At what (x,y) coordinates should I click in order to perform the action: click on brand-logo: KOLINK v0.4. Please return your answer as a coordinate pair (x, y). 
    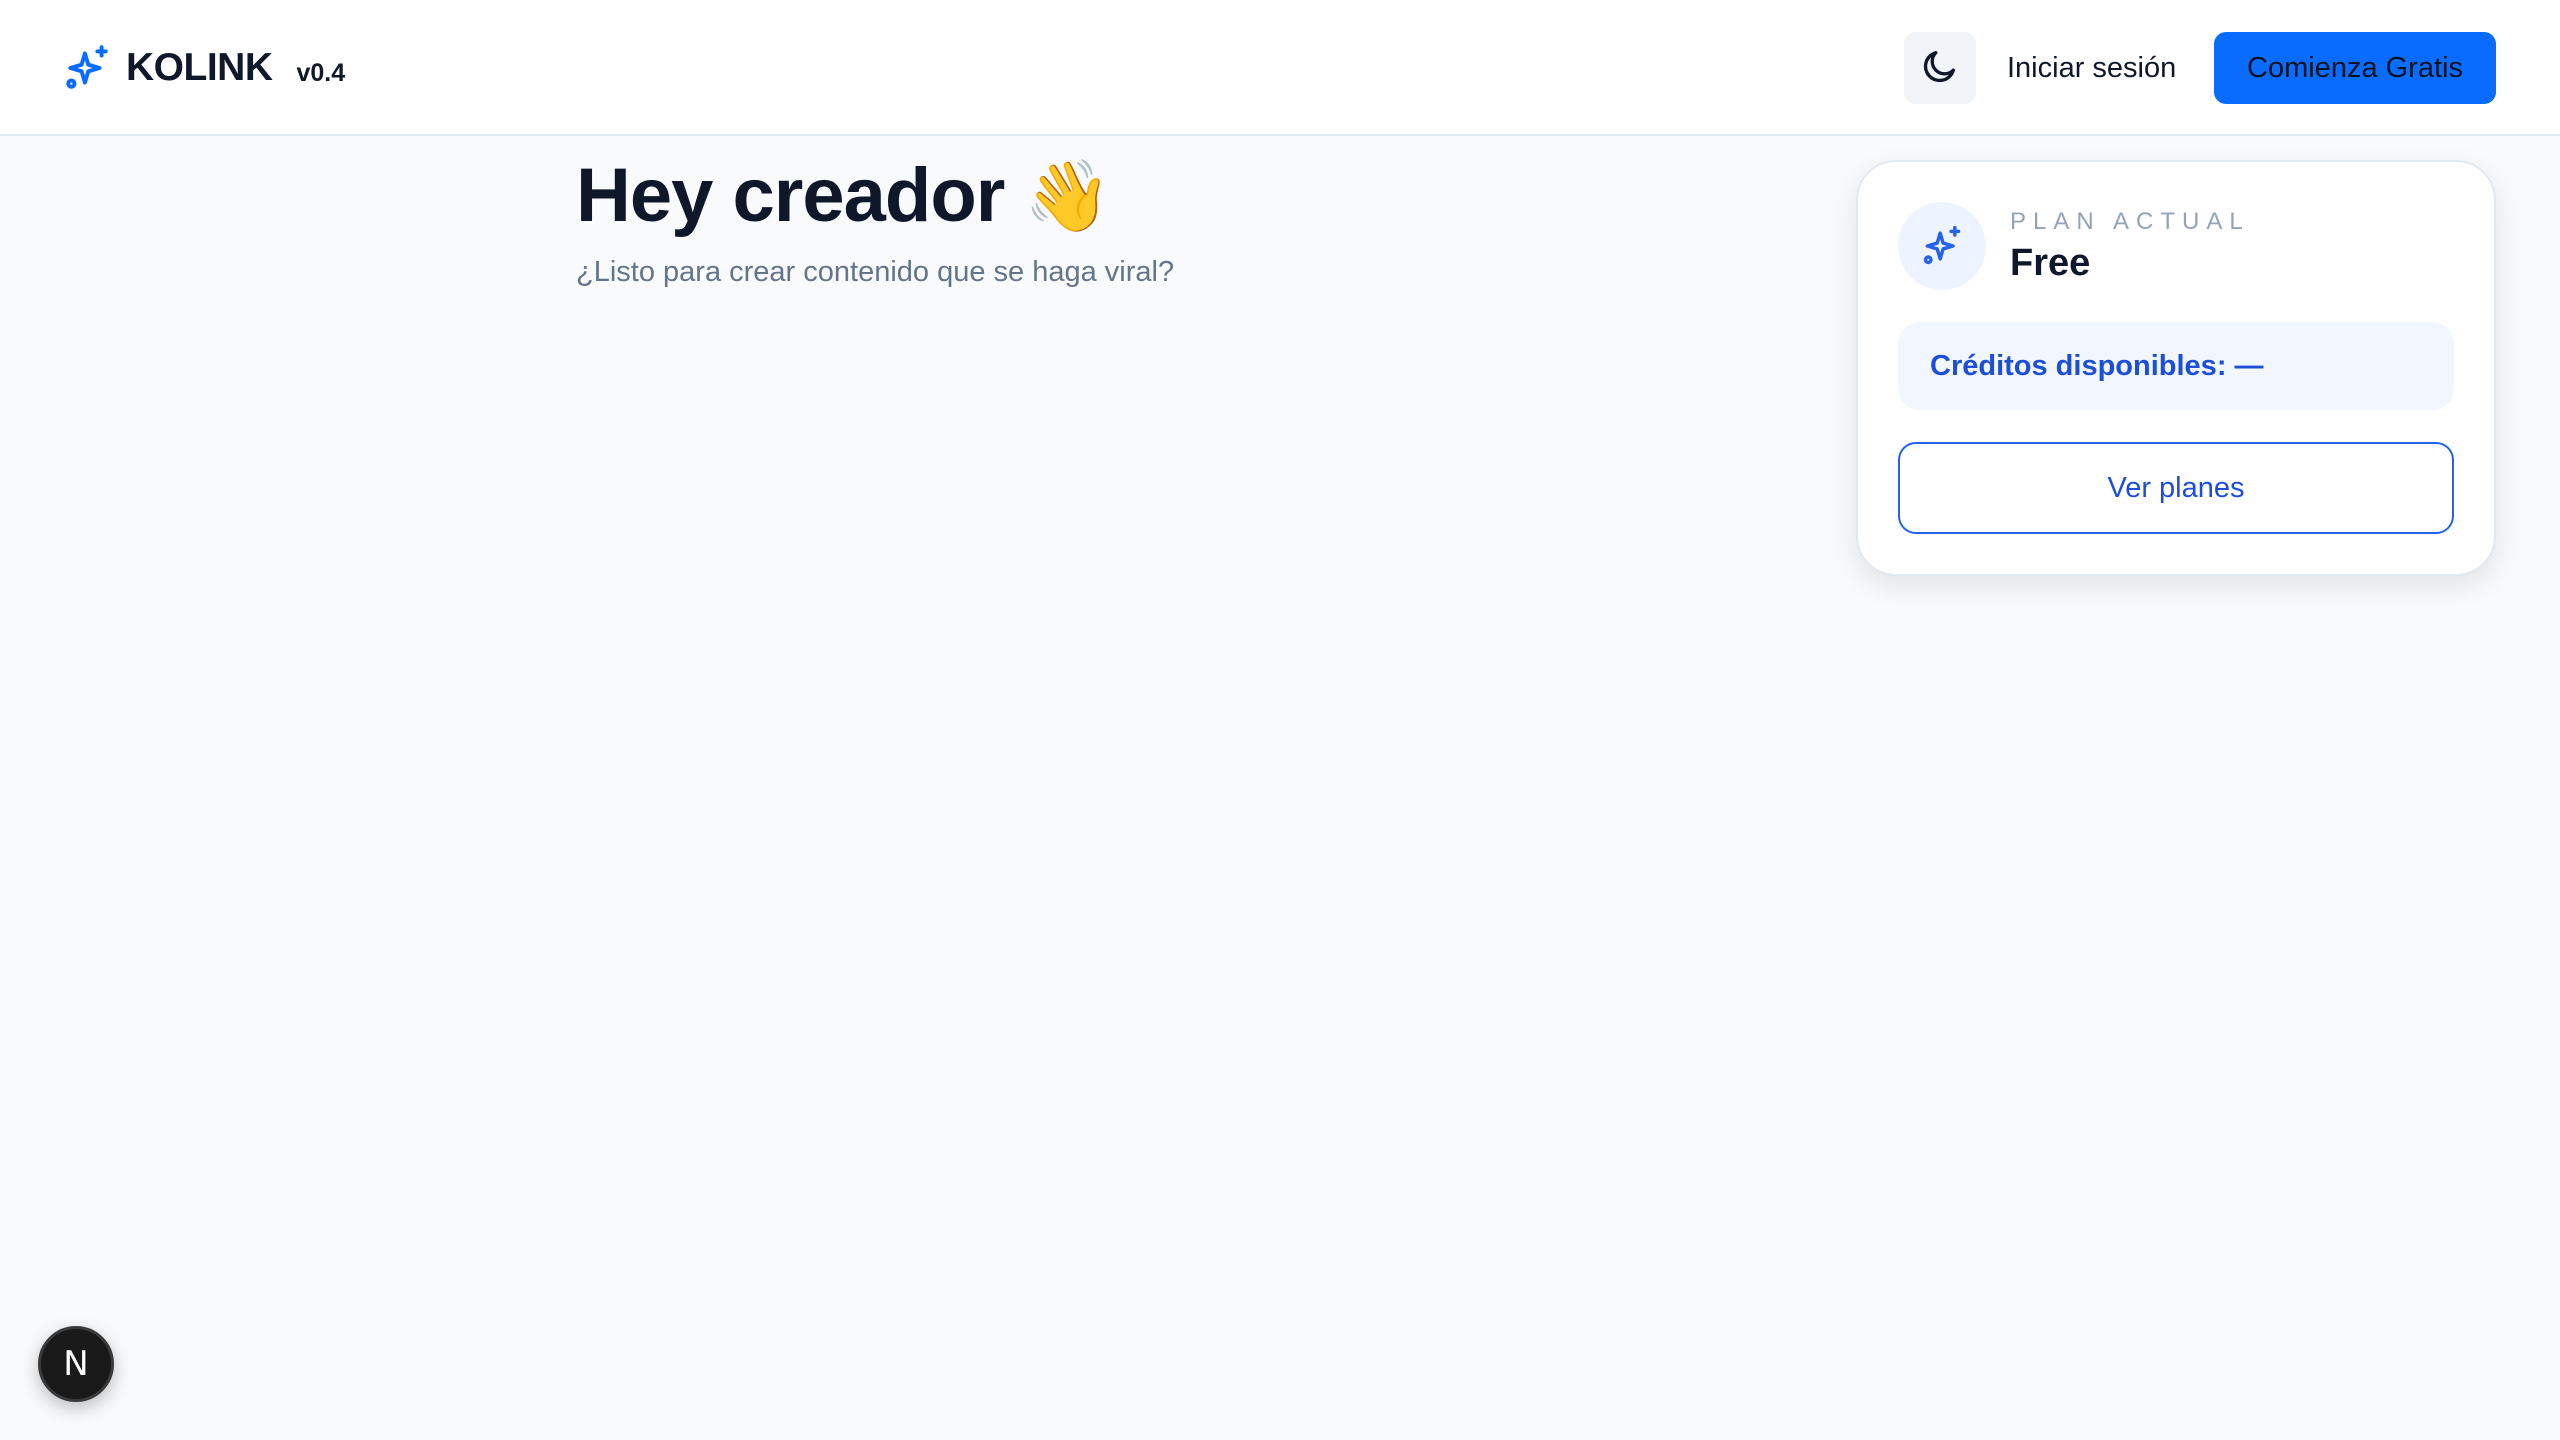
    Looking at the image, I should click on (203, 68).